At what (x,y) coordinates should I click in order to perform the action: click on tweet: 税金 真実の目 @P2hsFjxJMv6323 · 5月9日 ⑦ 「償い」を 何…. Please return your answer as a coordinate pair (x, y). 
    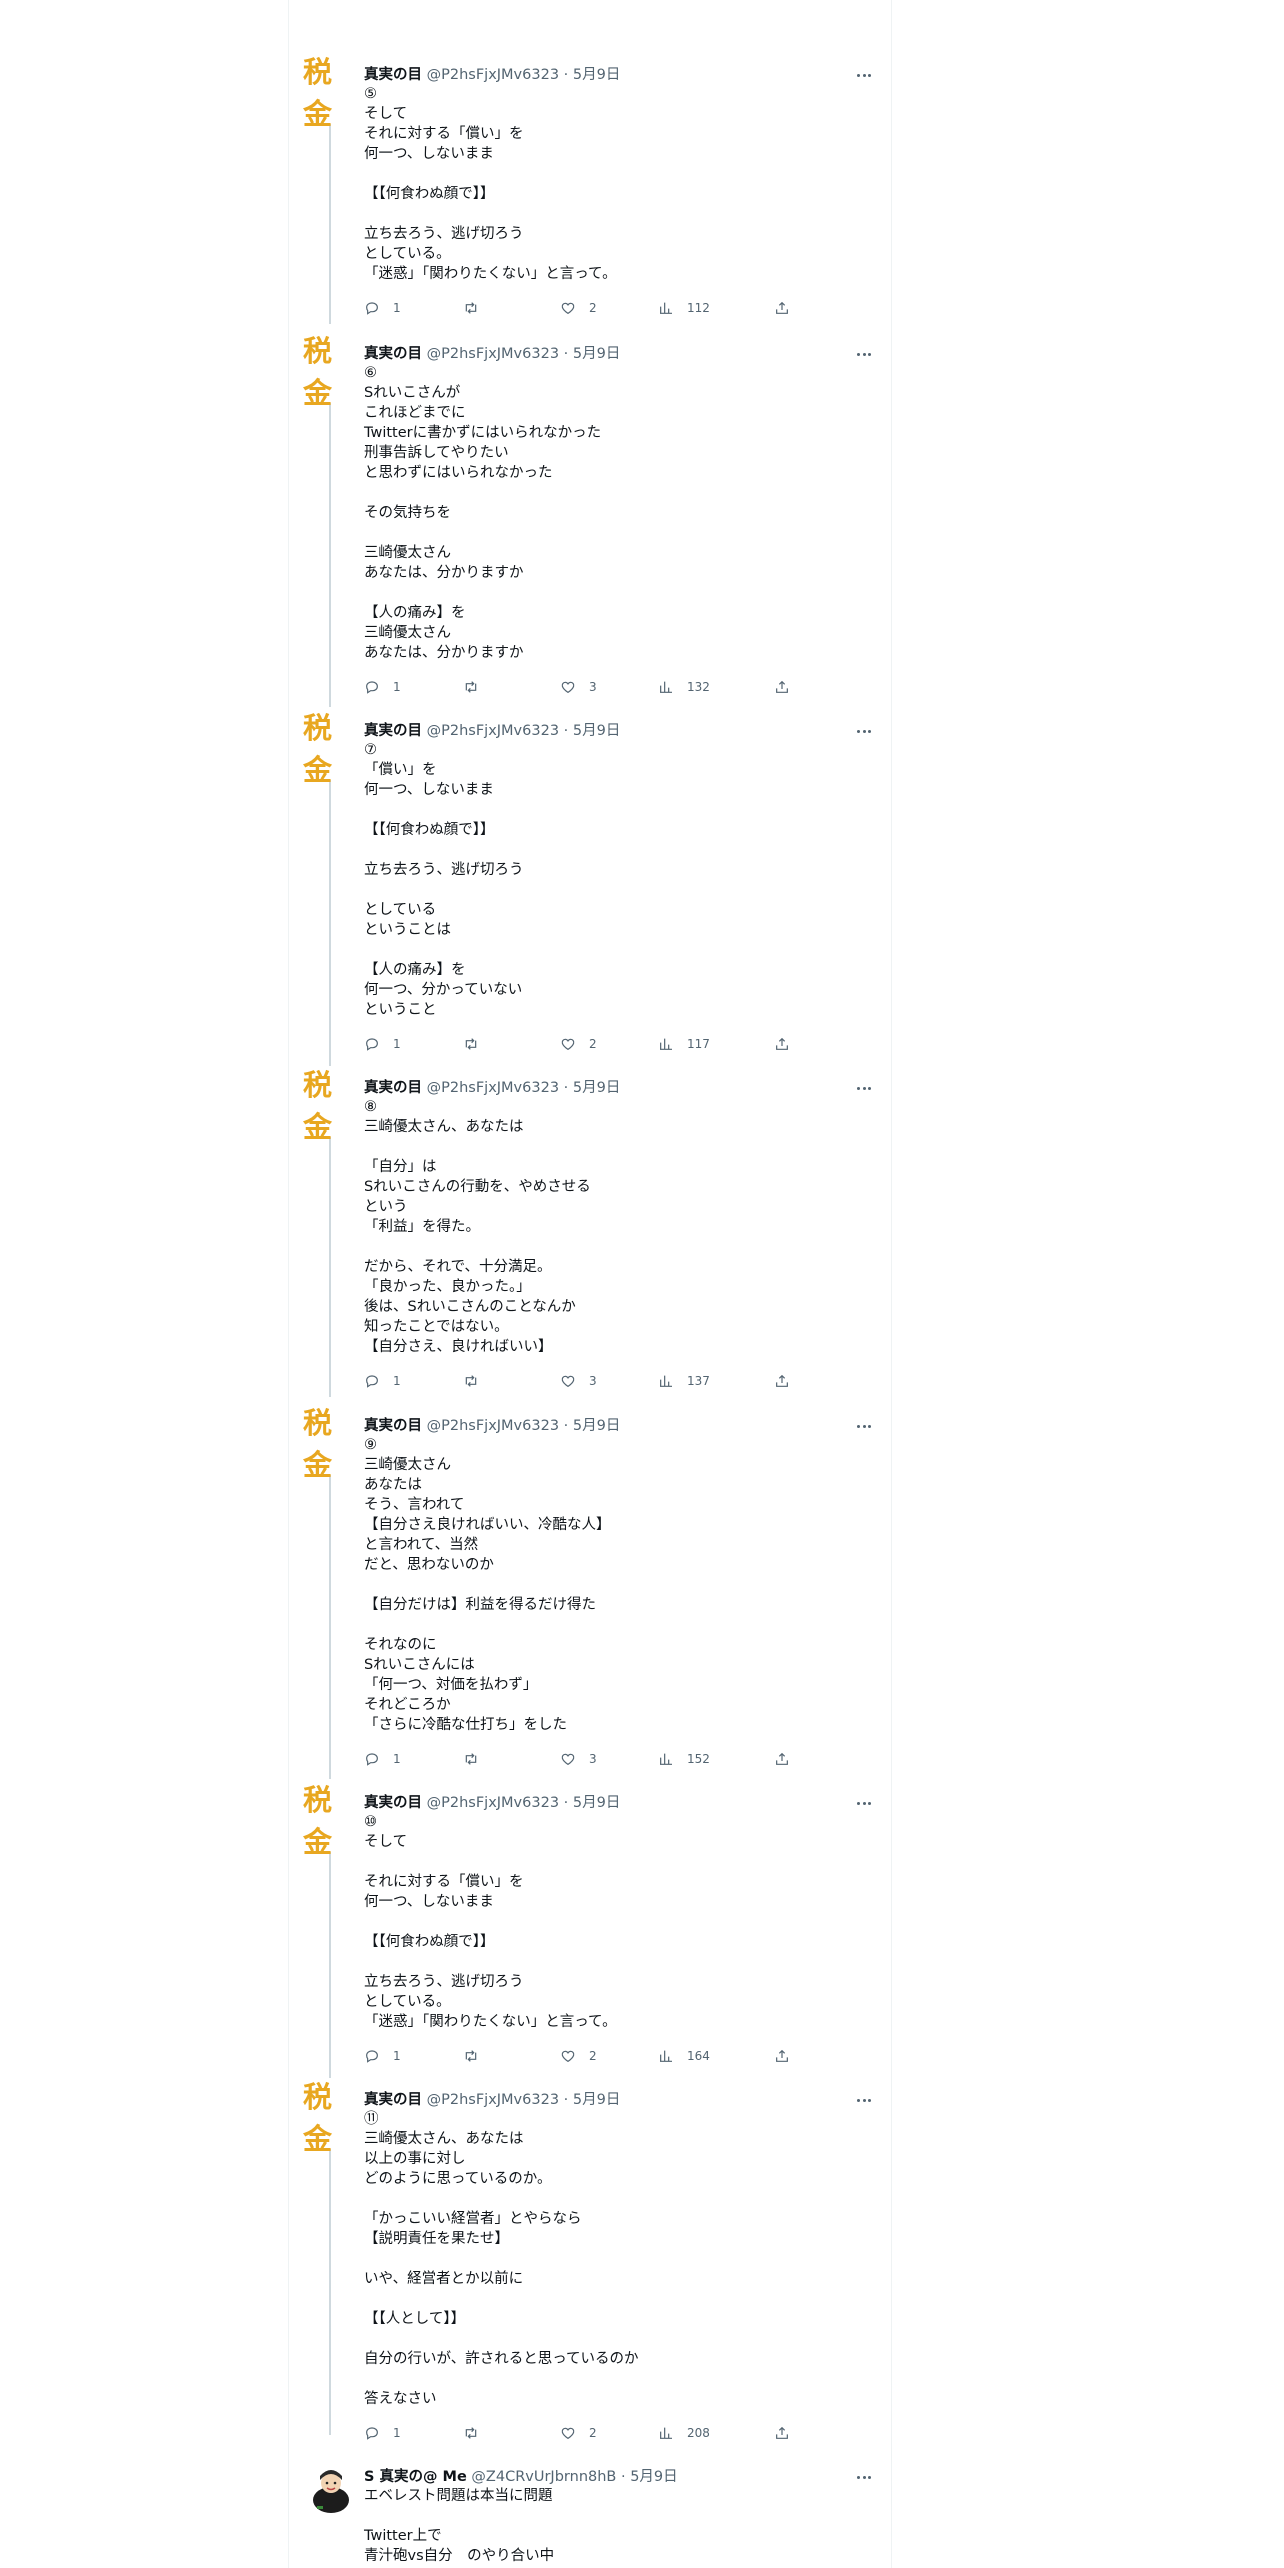
    Looking at the image, I should click on (590, 890).